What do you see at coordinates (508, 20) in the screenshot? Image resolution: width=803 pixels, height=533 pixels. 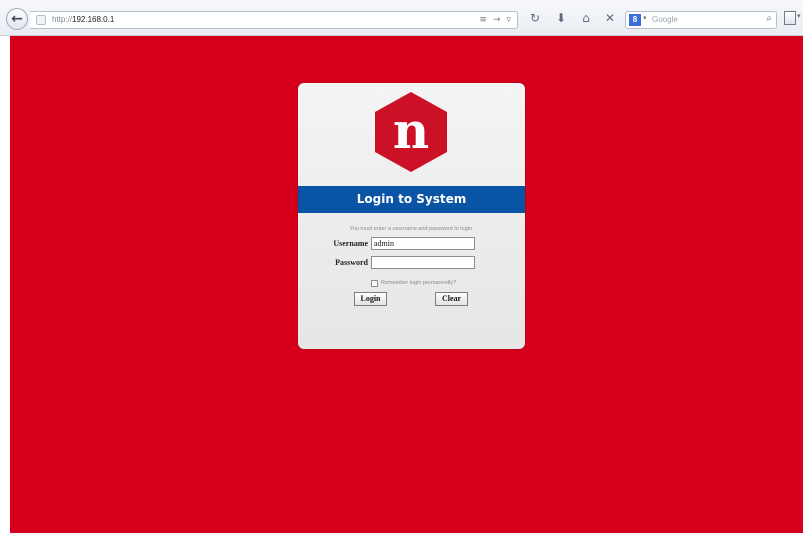 I see `history-dropdown-icon: ▿` at bounding box center [508, 20].